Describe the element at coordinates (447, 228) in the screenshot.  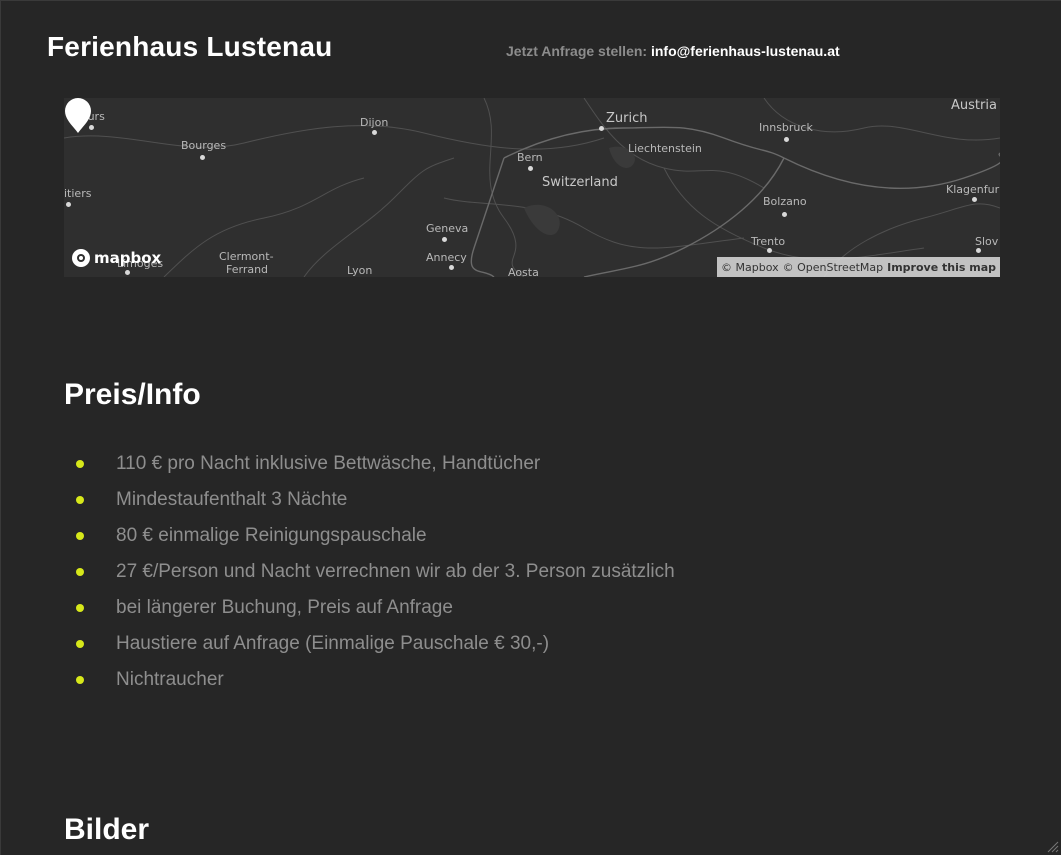
I see `map-label-geneva: Geneva` at that location.